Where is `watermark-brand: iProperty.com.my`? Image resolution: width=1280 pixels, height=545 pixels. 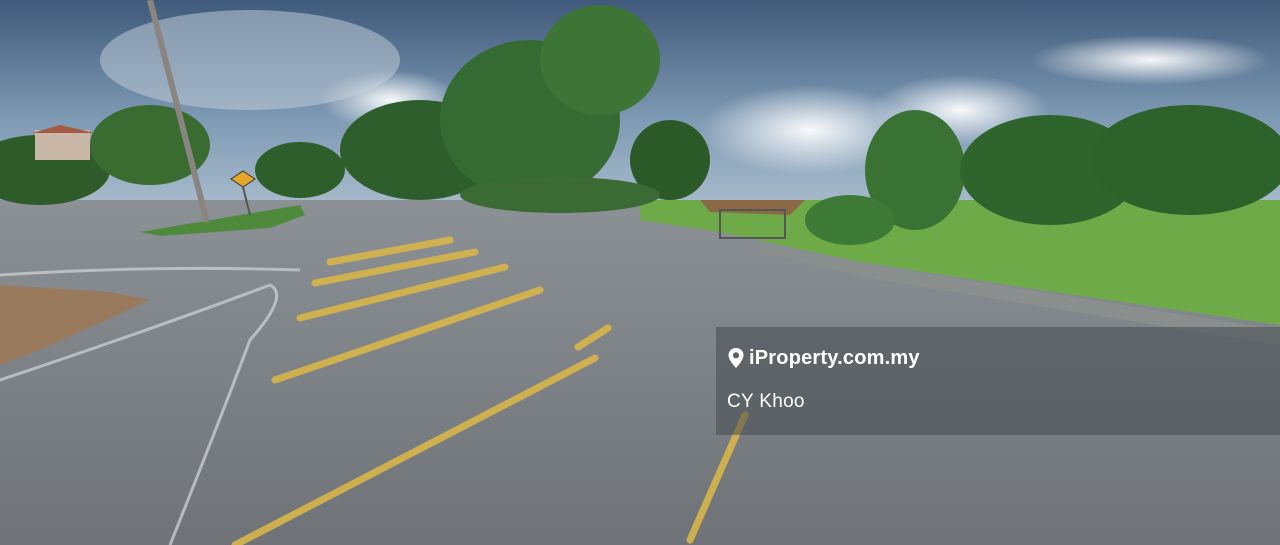
watermark-brand: iProperty.com.my is located at coordinates (834, 357).